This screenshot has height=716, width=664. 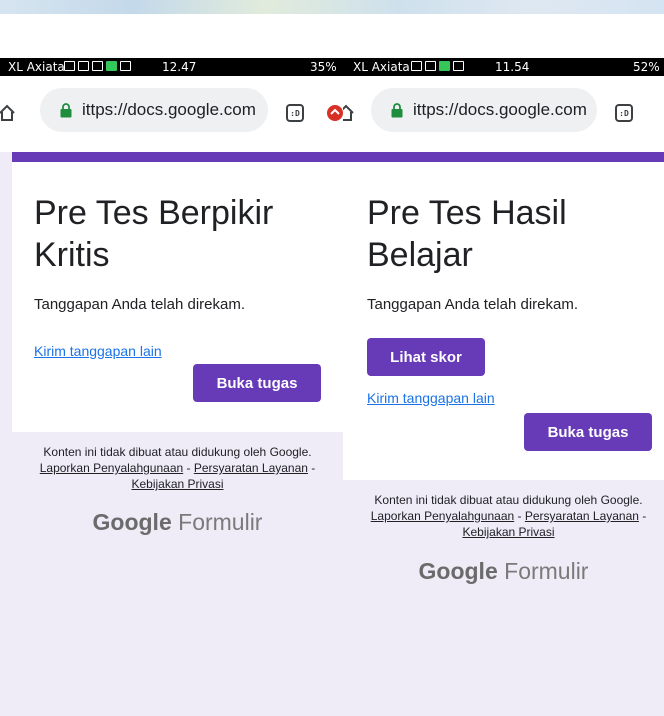 I want to click on blurred-wallpaper-strip, so click(x=332, y=7).